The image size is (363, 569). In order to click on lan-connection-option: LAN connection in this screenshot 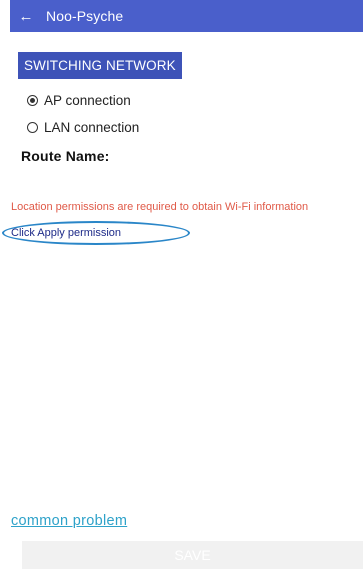, I will do `click(83, 127)`.